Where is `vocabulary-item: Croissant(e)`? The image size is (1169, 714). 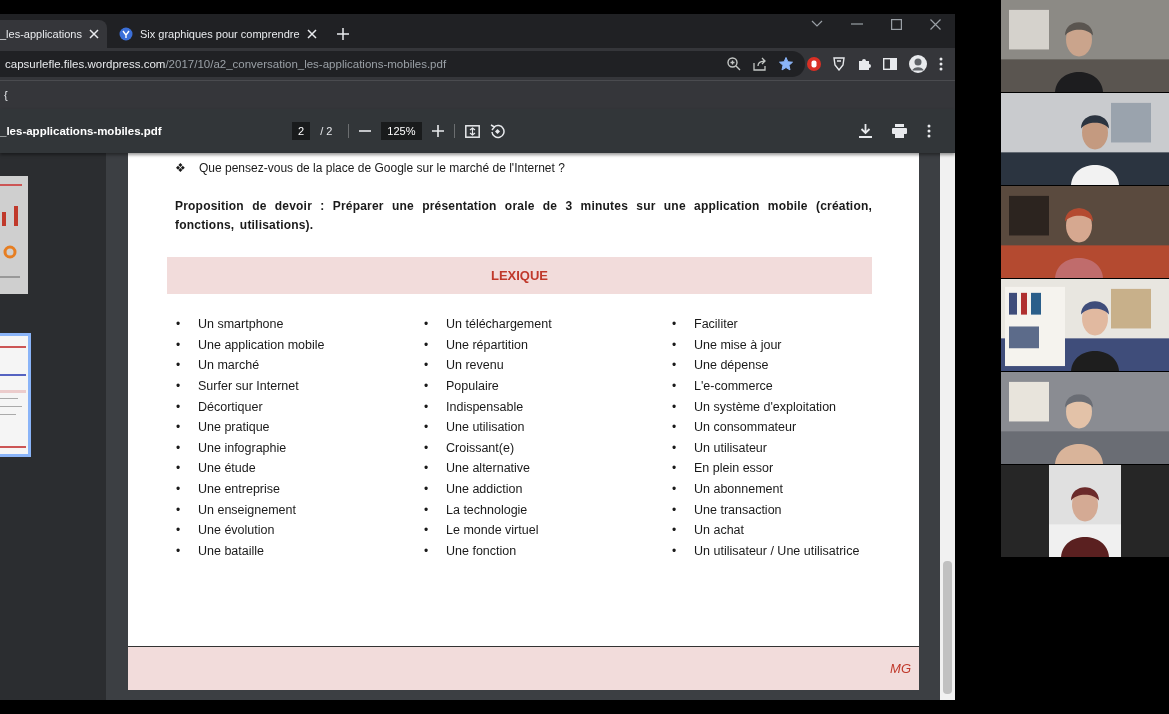
vocabulary-item: Croissant(e) is located at coordinates (480, 447).